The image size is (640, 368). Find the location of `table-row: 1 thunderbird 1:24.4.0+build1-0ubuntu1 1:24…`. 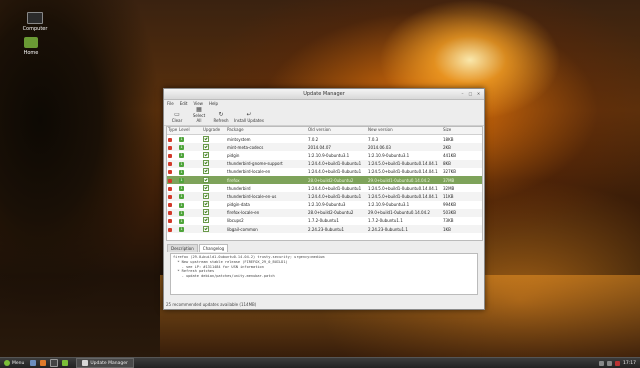

table-row: 1 thunderbird 1:24.4.0+build1-0ubuntu1 1:24… is located at coordinates (324, 188).